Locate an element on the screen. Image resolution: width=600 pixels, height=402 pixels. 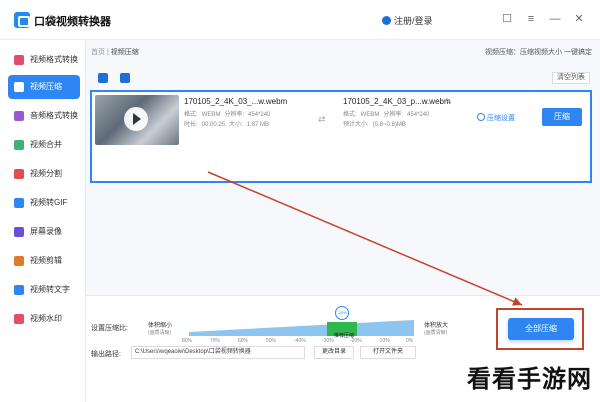
tick-label: 0% is located at coordinates (410, 341).